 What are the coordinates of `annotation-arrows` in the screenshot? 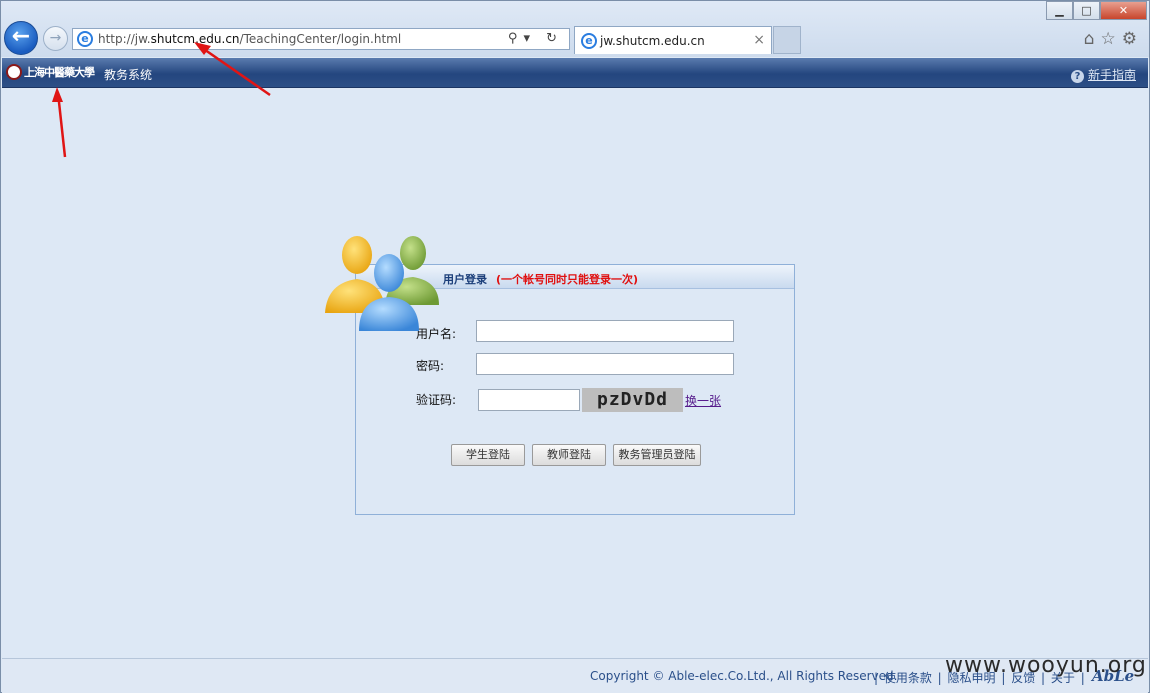 It's located at (161, 100).